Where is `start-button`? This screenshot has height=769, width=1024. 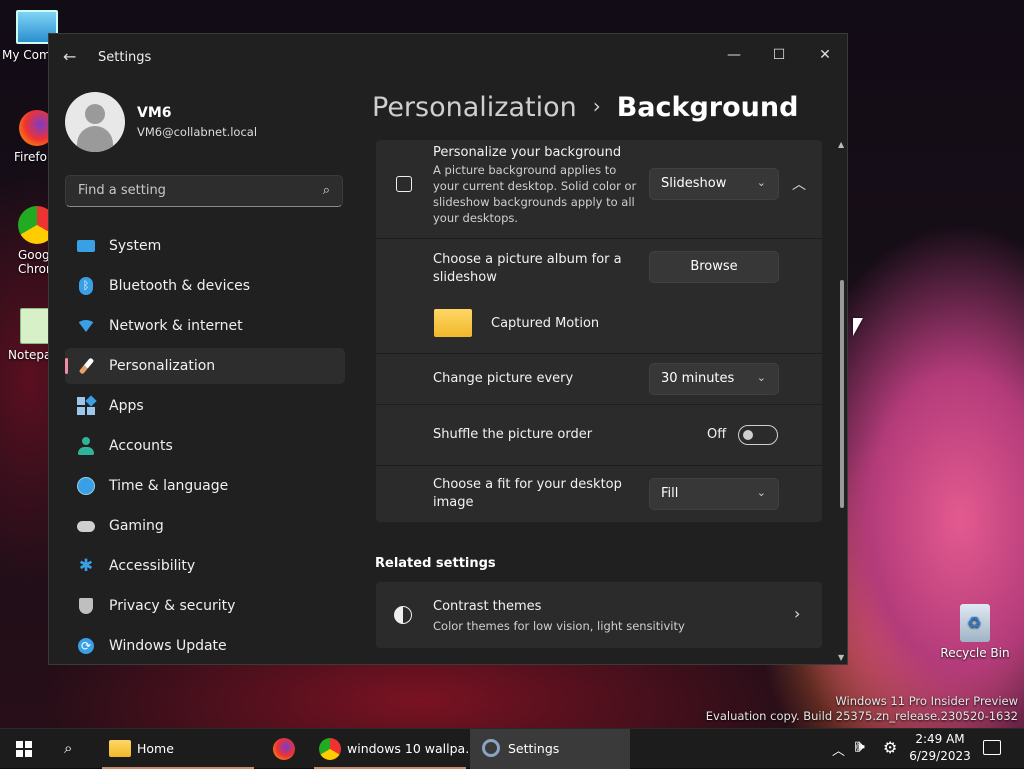 start-button is located at coordinates (24, 749).